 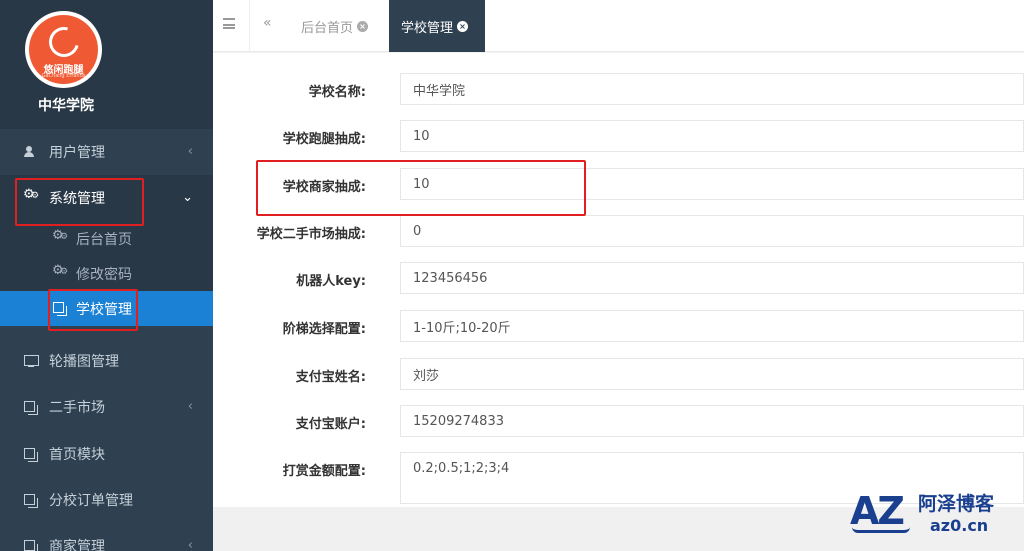 I want to click on field-label: 学校名称:, so click(x=337, y=92).